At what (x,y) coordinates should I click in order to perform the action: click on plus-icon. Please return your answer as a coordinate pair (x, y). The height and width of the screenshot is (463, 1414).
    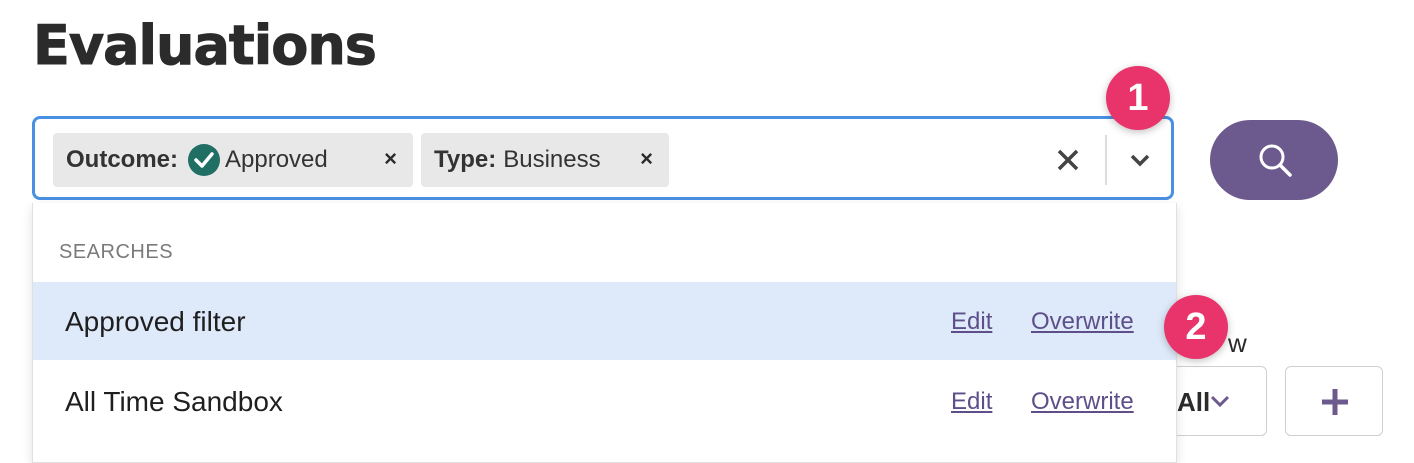
    Looking at the image, I should click on (1335, 402).